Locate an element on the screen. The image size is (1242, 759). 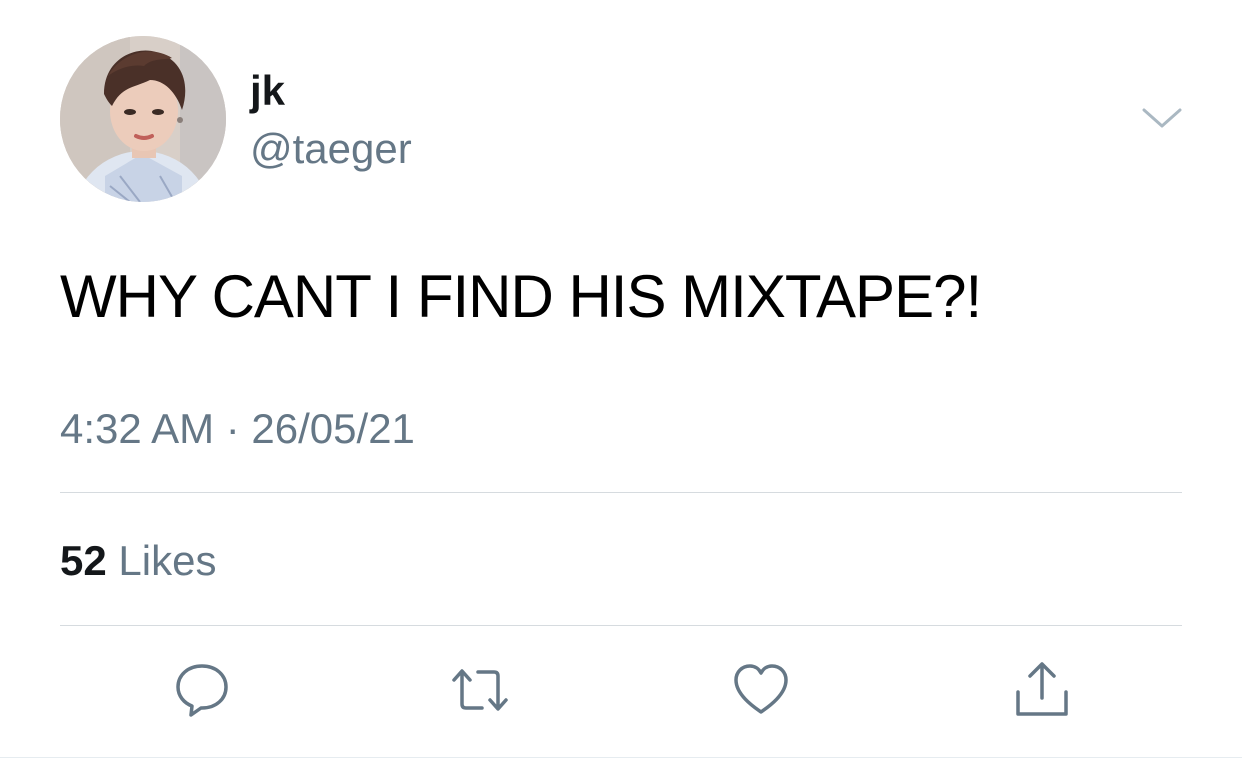
profile-photo-icon is located at coordinates (143, 119).